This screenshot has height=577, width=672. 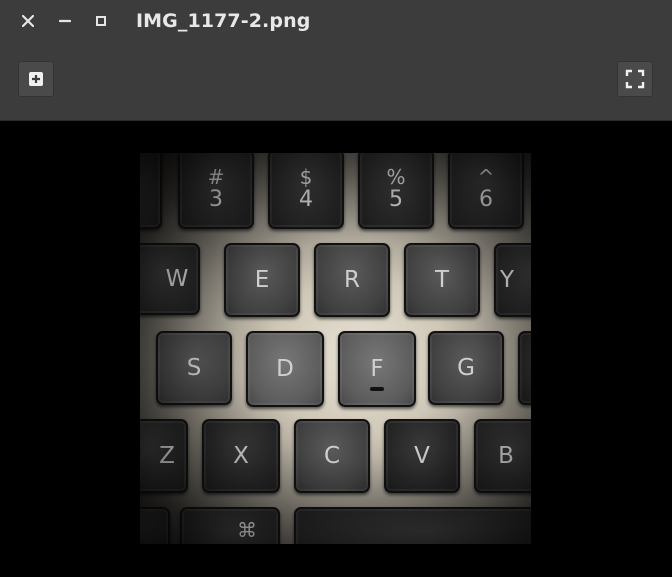 I want to click on key-letter: F, so click(x=377, y=369).